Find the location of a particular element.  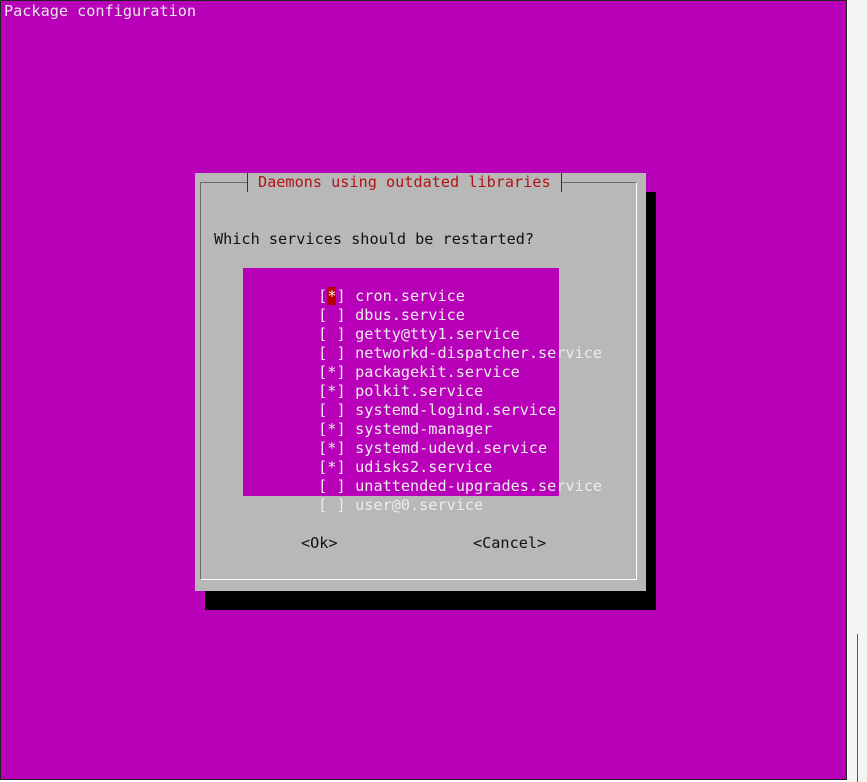

service-item-polkit: [*] polkit.service is located at coordinates (401, 381).